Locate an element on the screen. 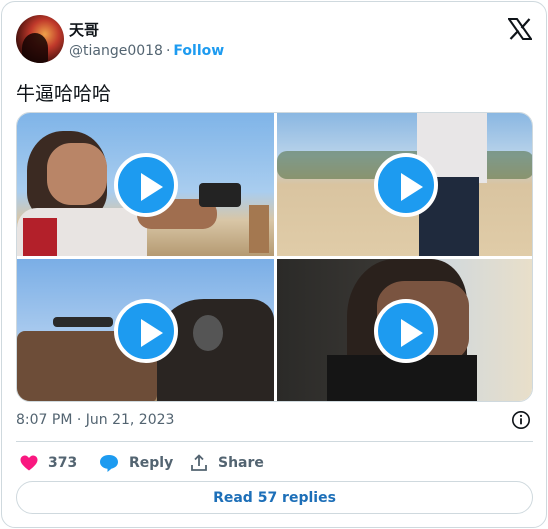 The height and width of the screenshot is (529, 548). like-count: 373 is located at coordinates (63, 463).